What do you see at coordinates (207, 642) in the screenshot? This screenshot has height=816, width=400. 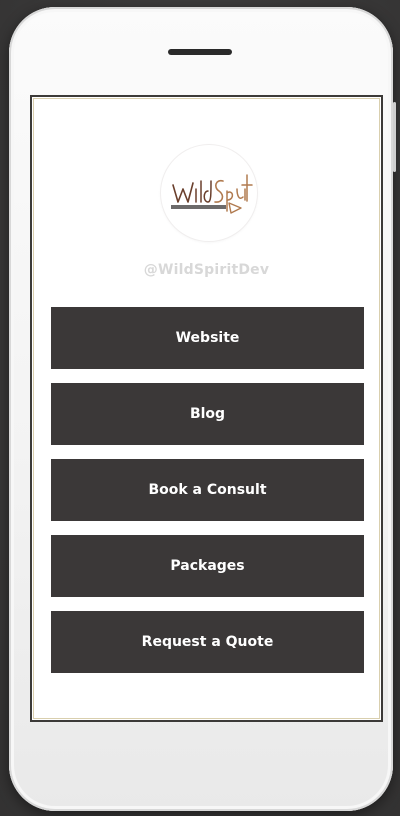 I see `request-quote-link-button: Request a Quote` at bounding box center [207, 642].